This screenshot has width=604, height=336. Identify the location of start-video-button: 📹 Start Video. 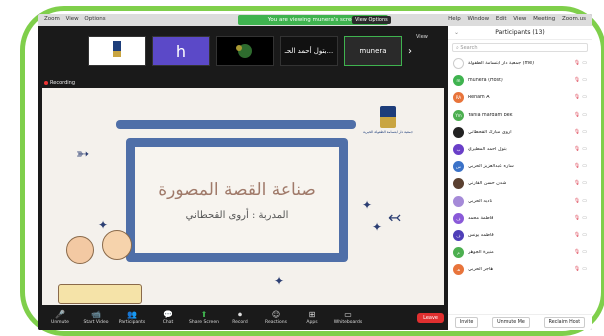
(96, 317).